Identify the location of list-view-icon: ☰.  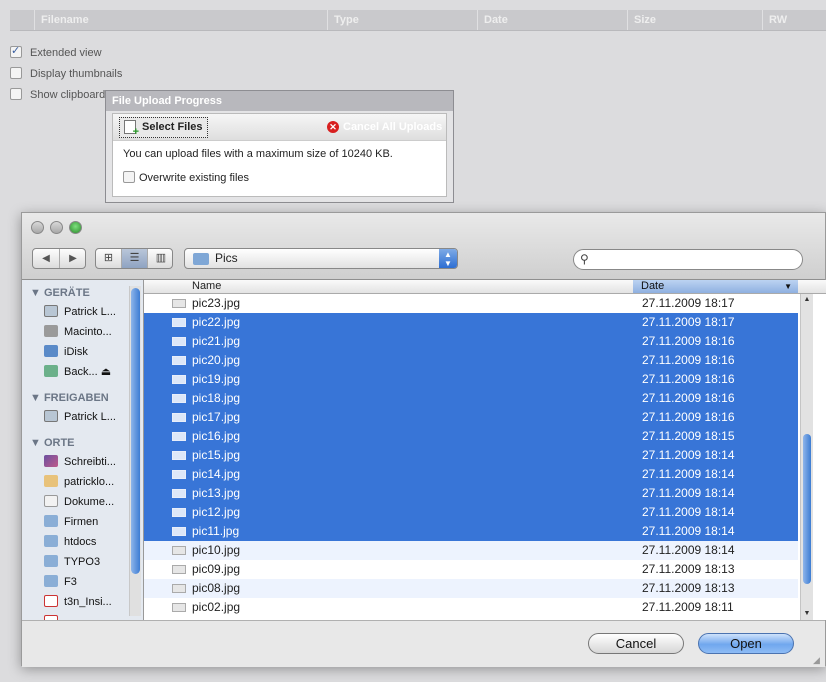
(135, 258).